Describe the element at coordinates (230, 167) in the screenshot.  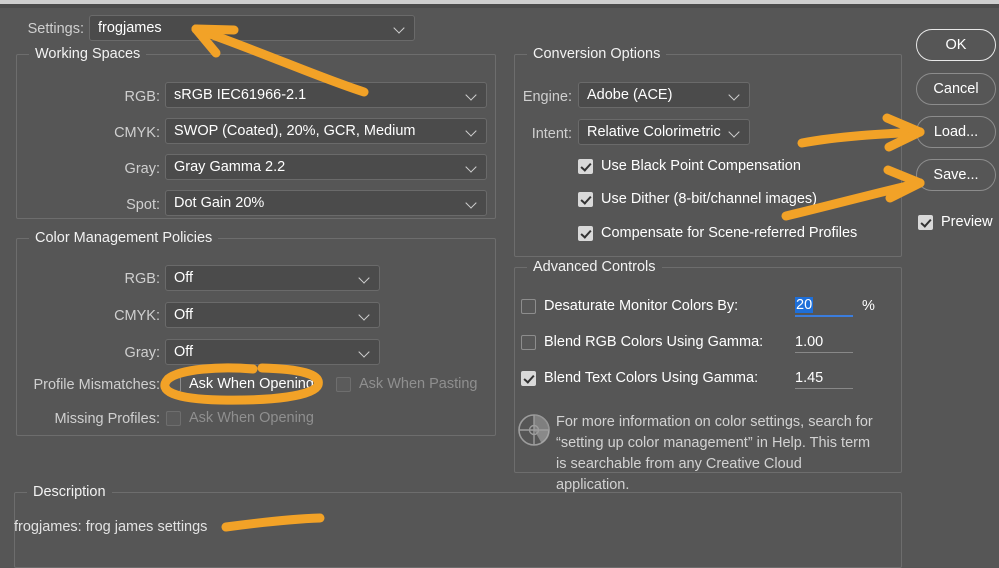
I see `working-spaces-gray-value: Gray Gamma 2.2` at that location.